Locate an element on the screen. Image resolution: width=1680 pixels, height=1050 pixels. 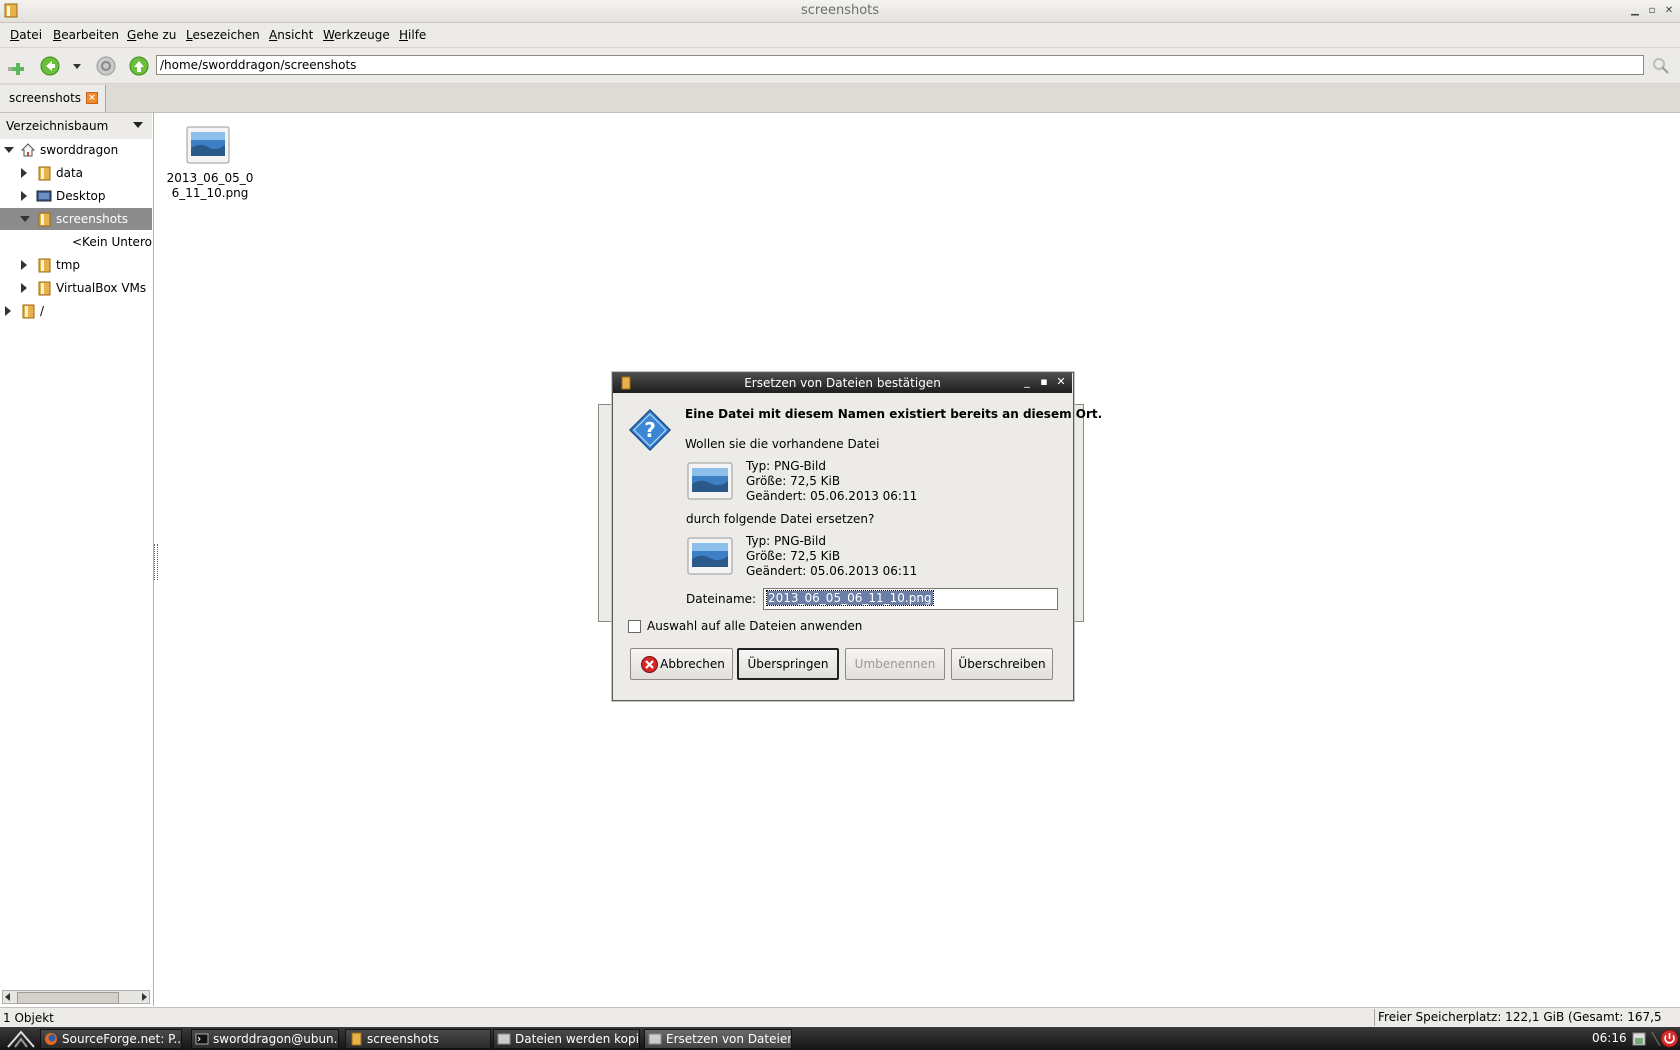
tree-item-sworddragon: sworddragon is located at coordinates (76, 150).